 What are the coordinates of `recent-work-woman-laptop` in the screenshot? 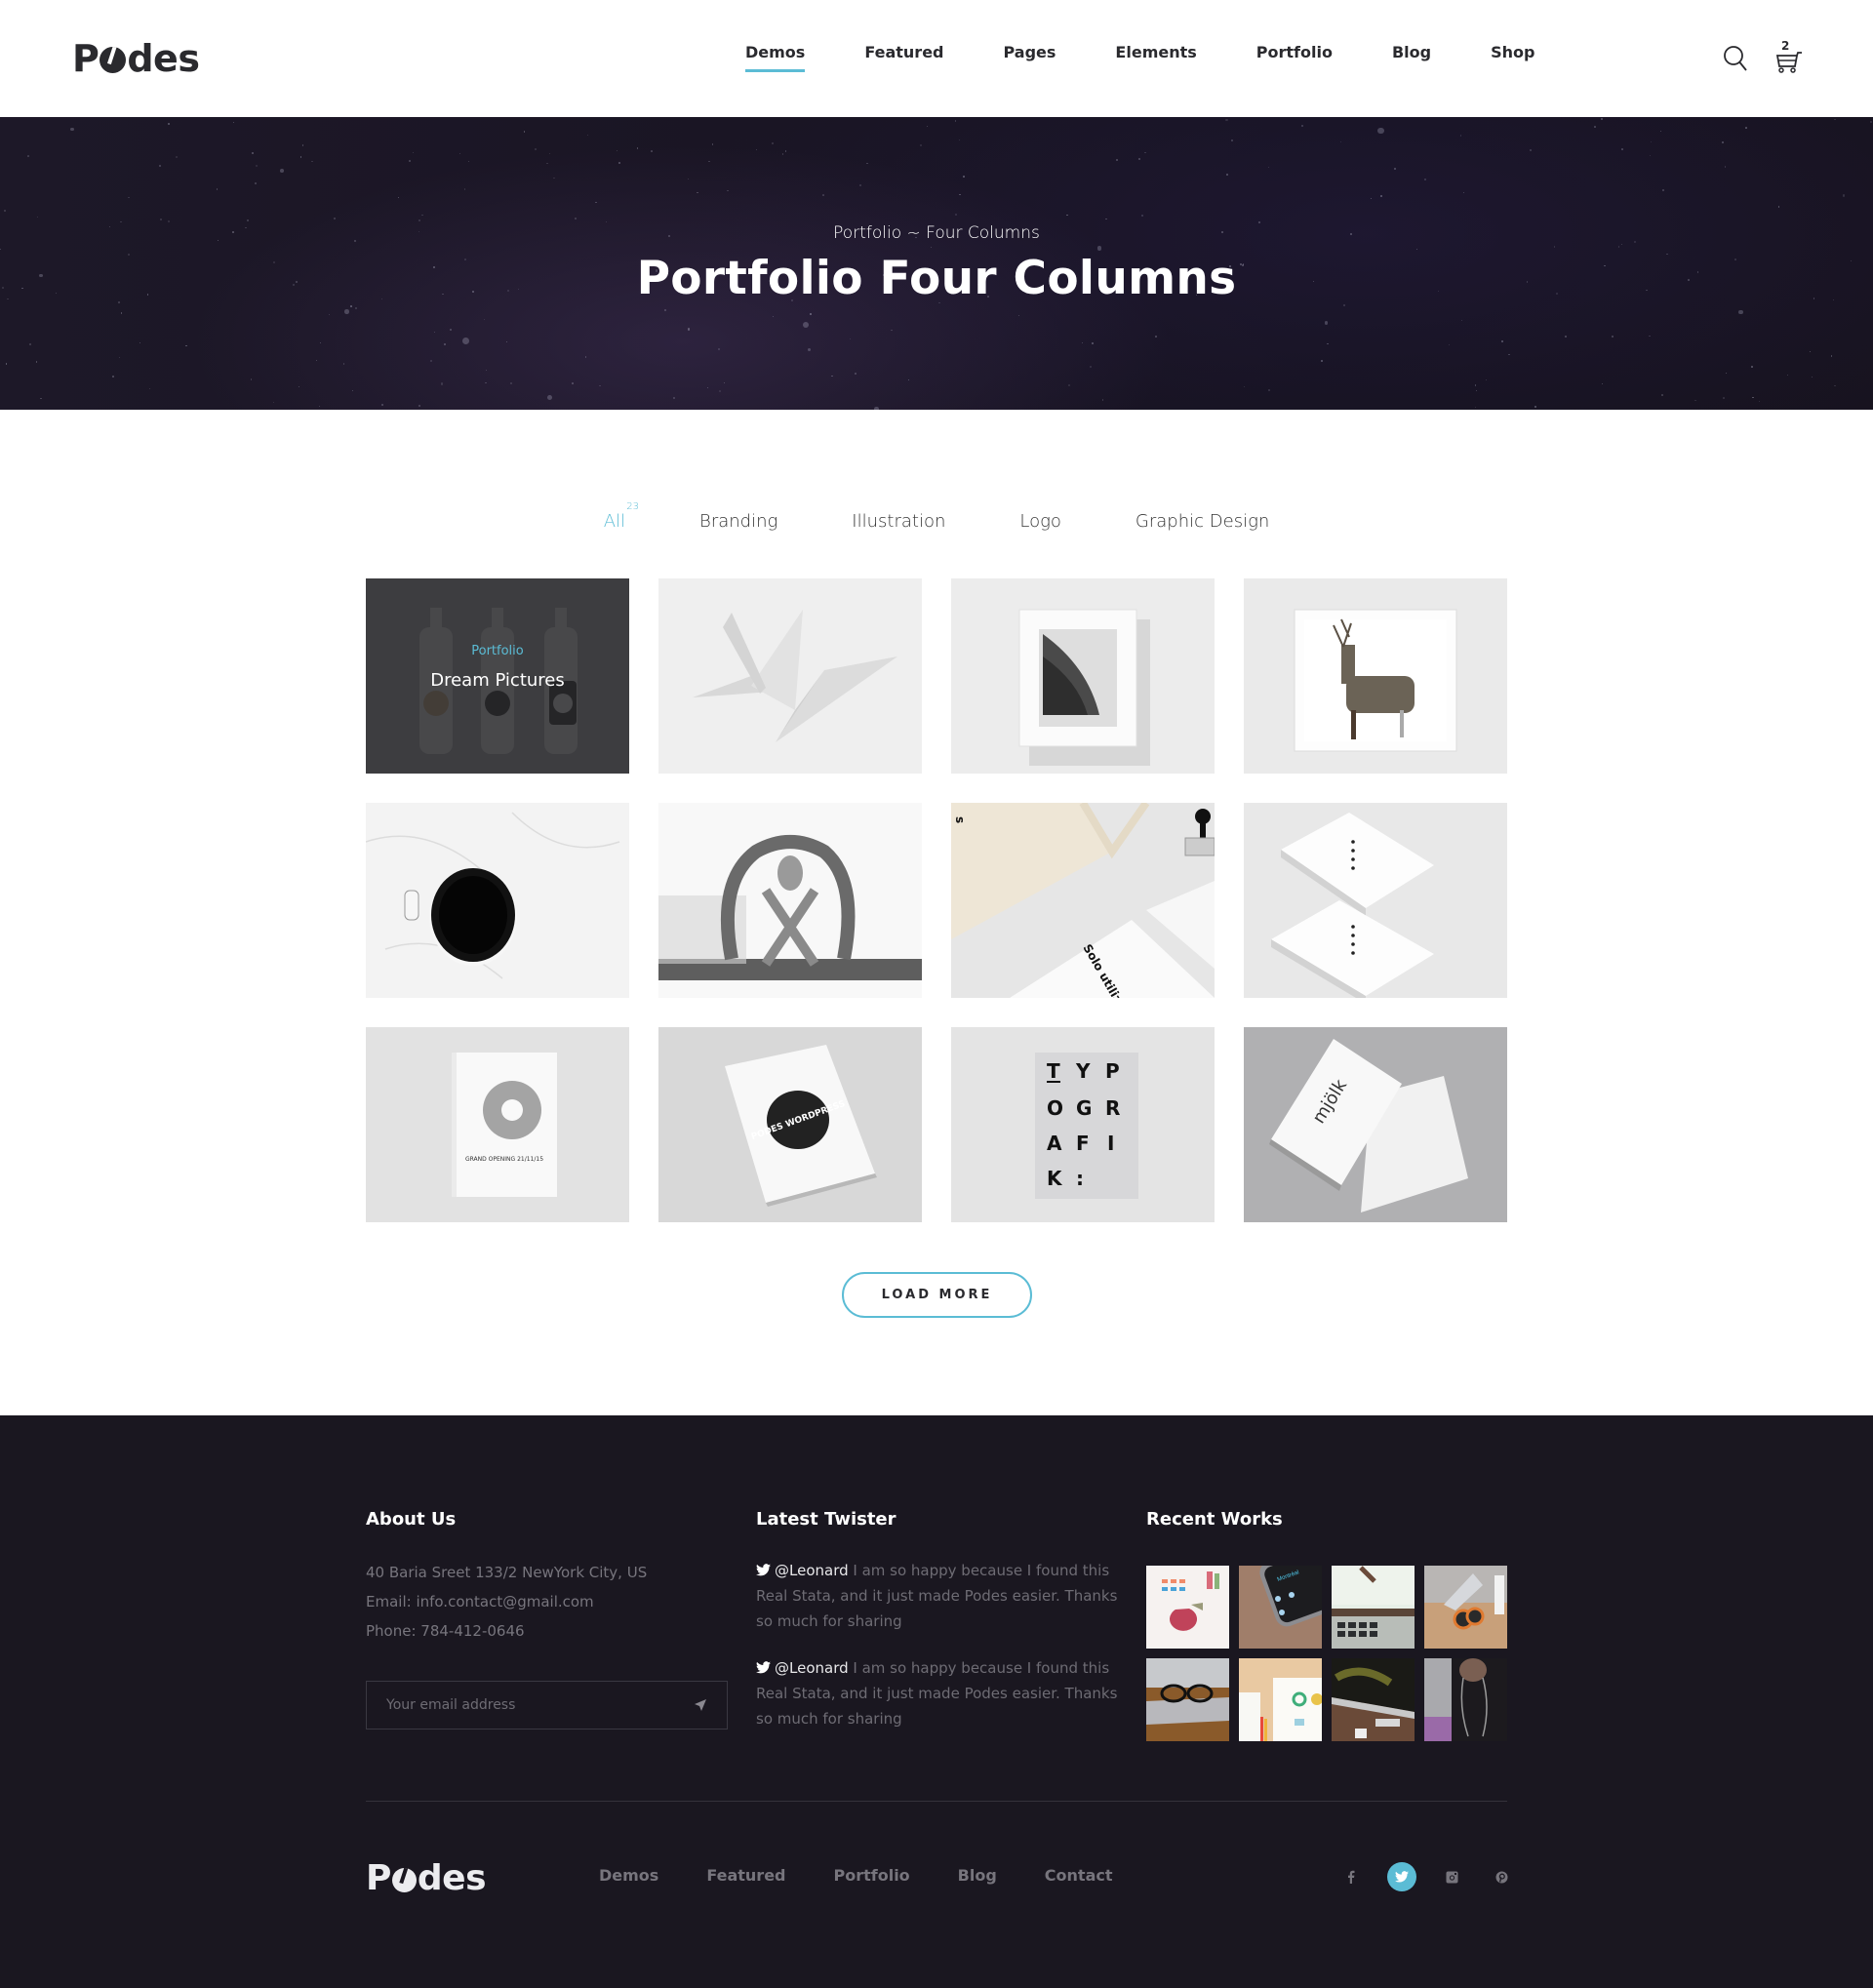 It's located at (1465, 1700).